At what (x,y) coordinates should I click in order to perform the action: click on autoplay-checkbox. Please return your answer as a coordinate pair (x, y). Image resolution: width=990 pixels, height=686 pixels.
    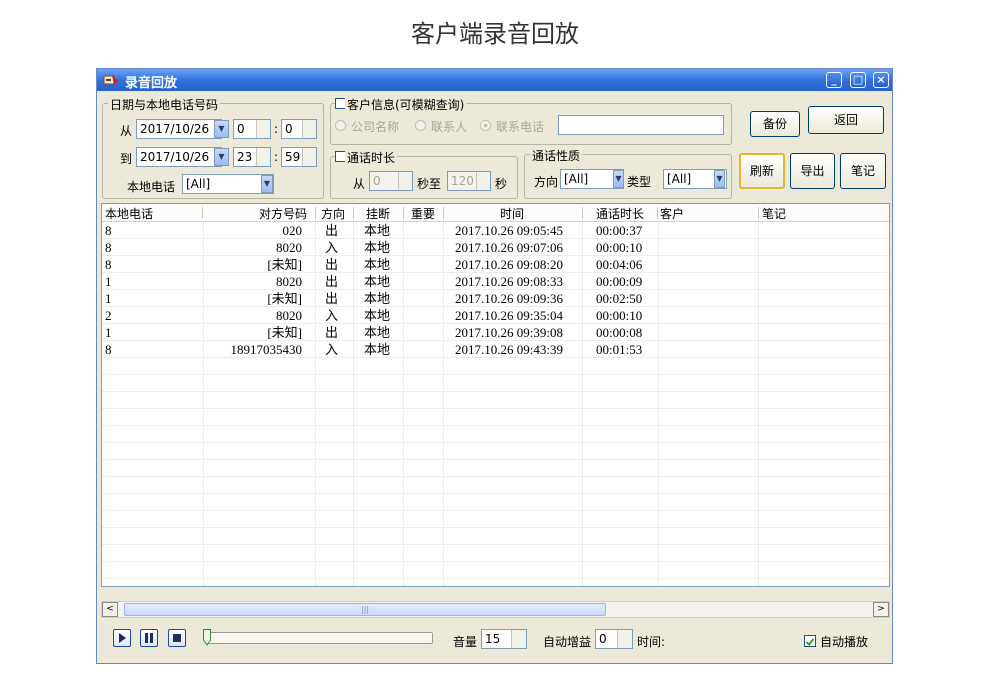
    Looking at the image, I should click on (810, 641).